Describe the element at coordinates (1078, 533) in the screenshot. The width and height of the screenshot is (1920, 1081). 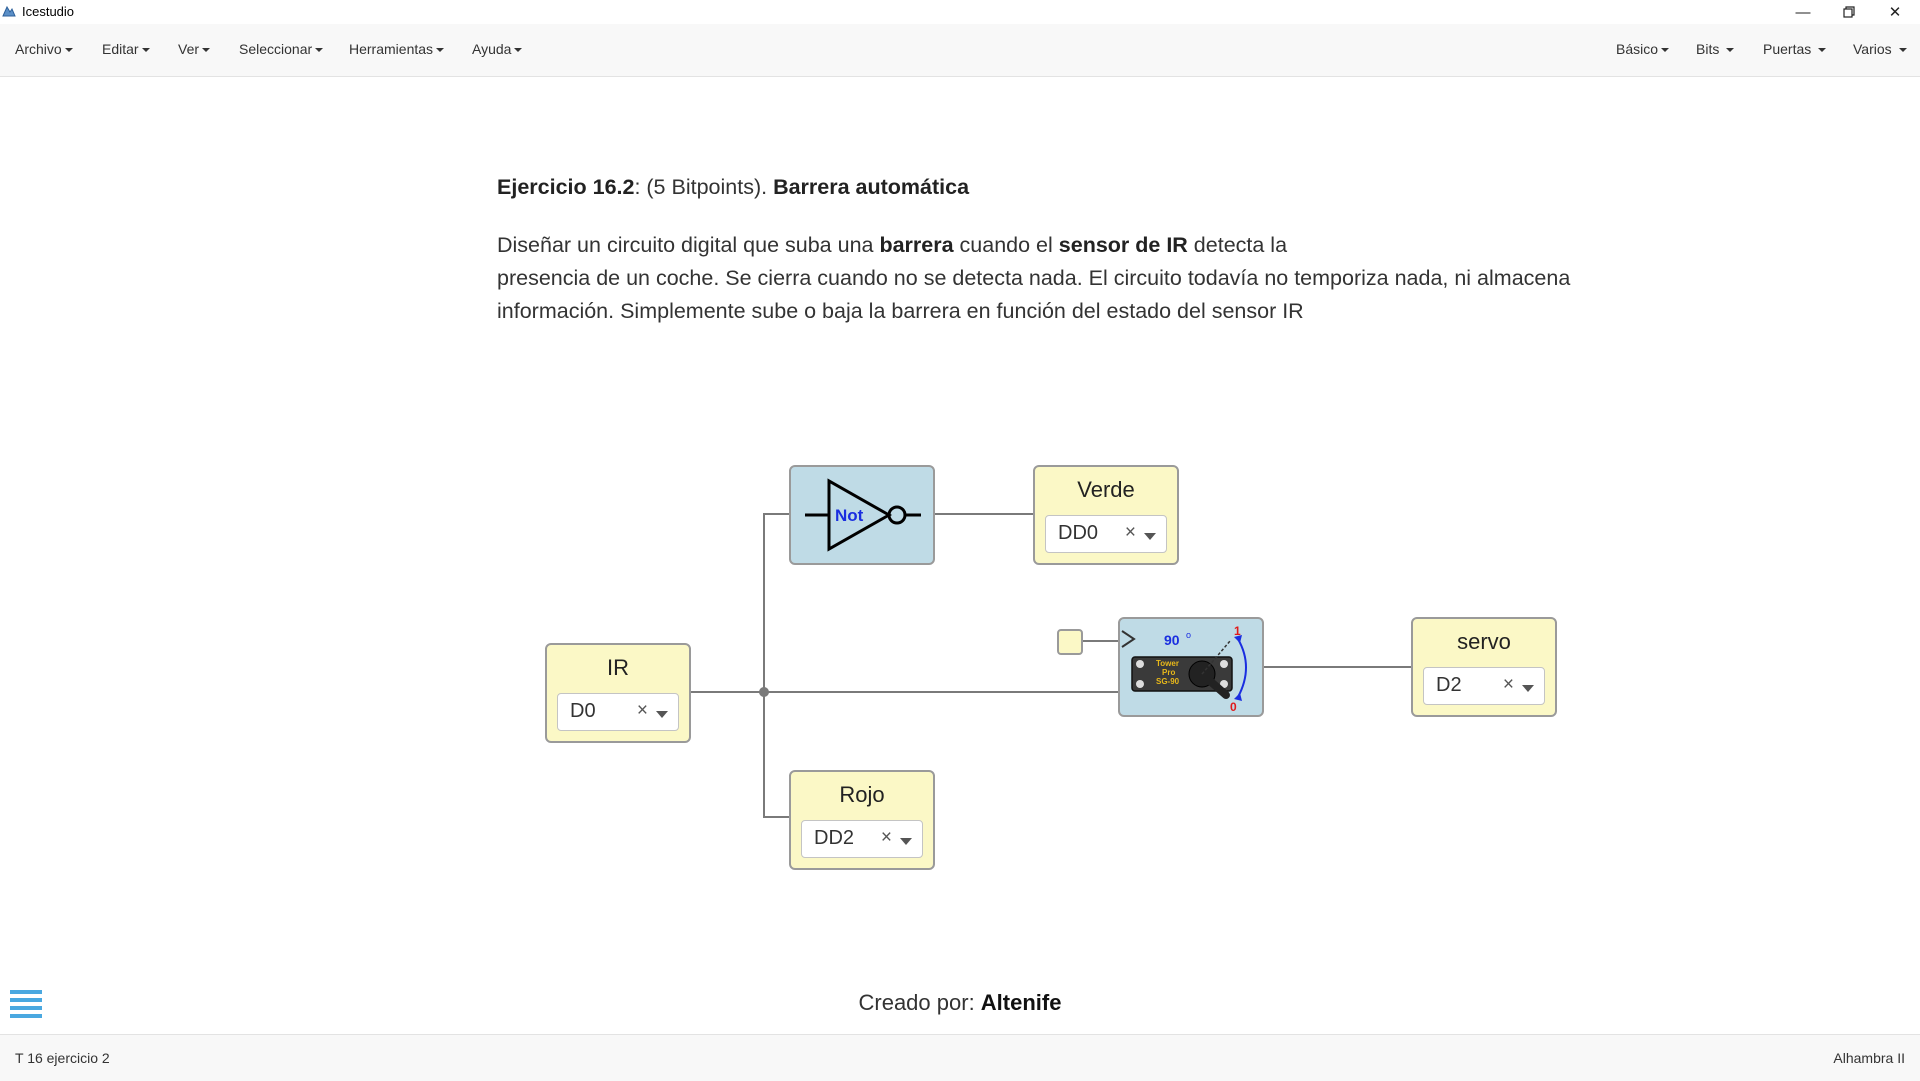
I see `pin-value: DD0` at that location.